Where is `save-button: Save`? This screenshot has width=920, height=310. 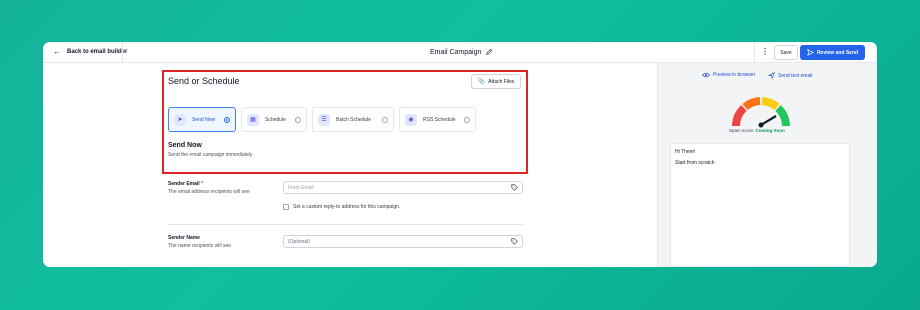
save-button: Save is located at coordinates (786, 52).